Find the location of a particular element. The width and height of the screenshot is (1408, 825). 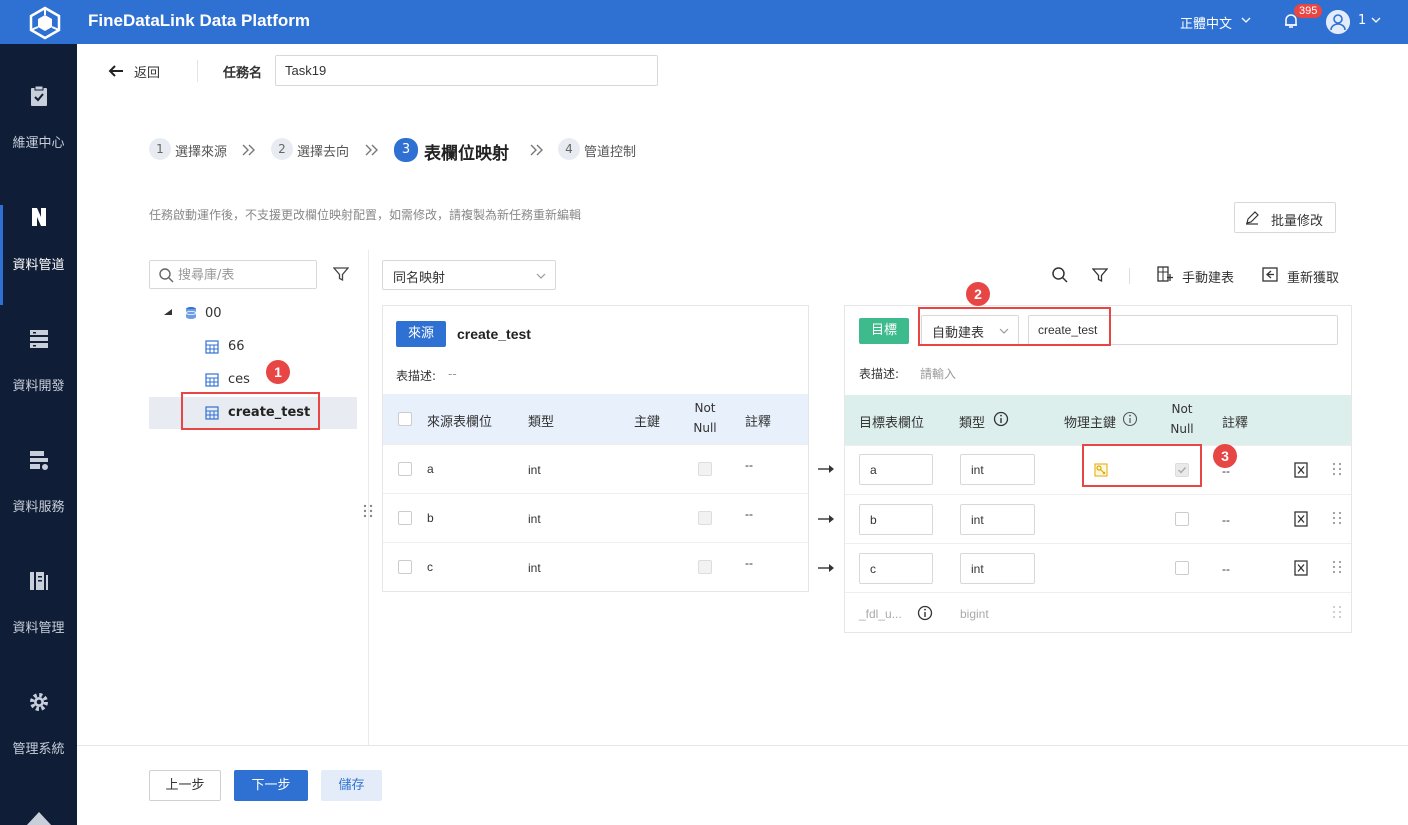

col-physical-pk: 物理主鍵 is located at coordinates (1090, 423).